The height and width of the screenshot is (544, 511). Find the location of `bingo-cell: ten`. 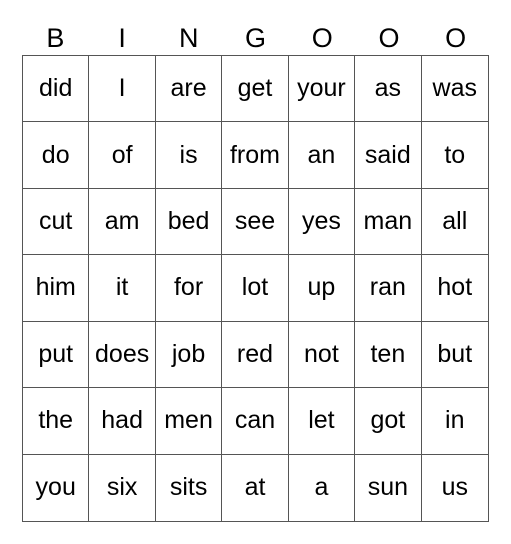

bingo-cell: ten is located at coordinates (388, 355).